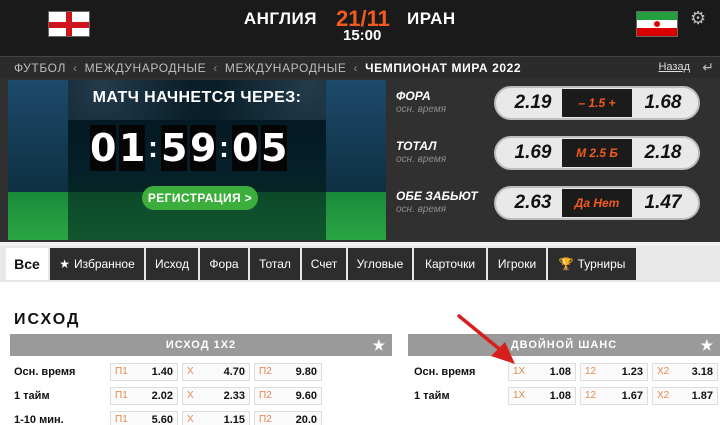  I want to click on match-header: АНГЛИЯ 21/11 15:00 ИРАН ⚙, so click(360, 28).